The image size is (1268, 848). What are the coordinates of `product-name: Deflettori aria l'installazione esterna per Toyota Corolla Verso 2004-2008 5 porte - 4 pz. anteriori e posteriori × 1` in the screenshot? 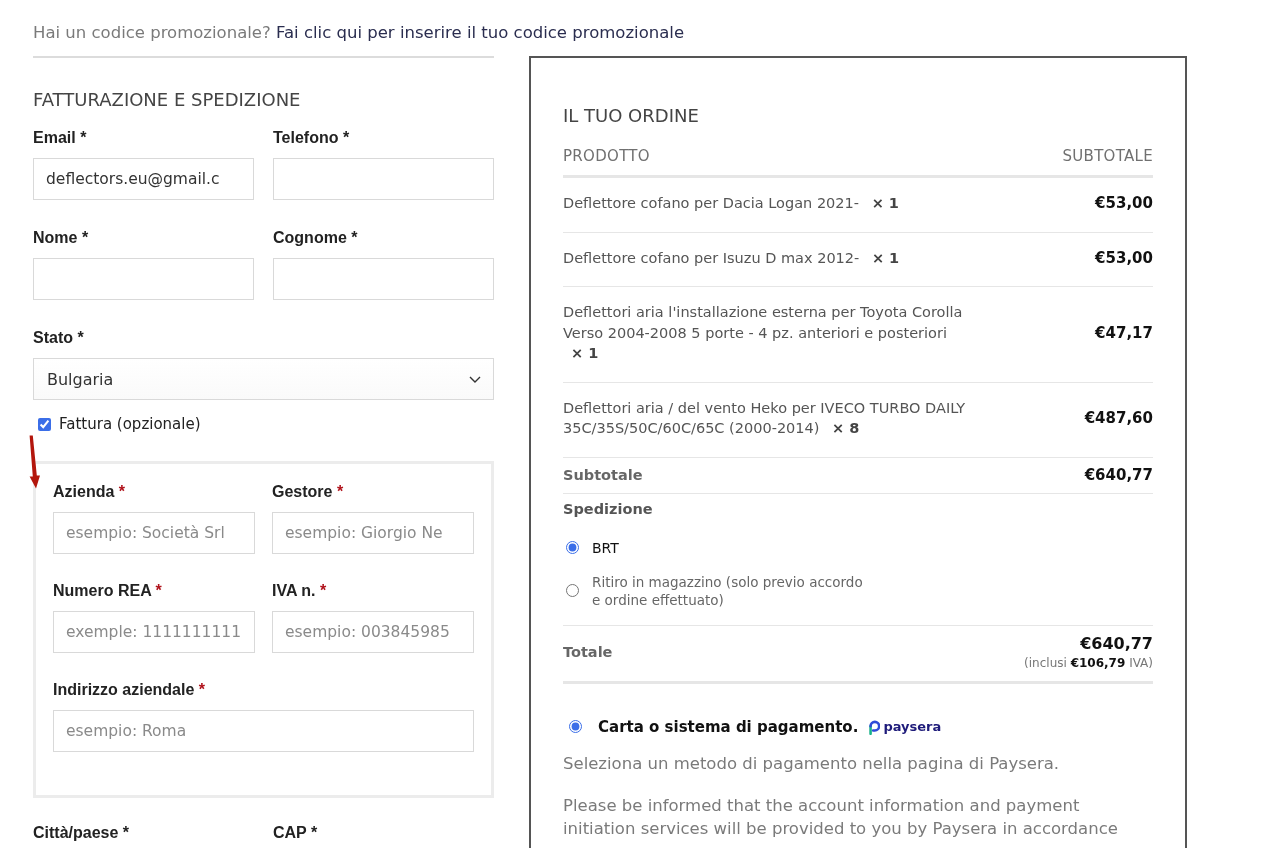 It's located at (763, 333).